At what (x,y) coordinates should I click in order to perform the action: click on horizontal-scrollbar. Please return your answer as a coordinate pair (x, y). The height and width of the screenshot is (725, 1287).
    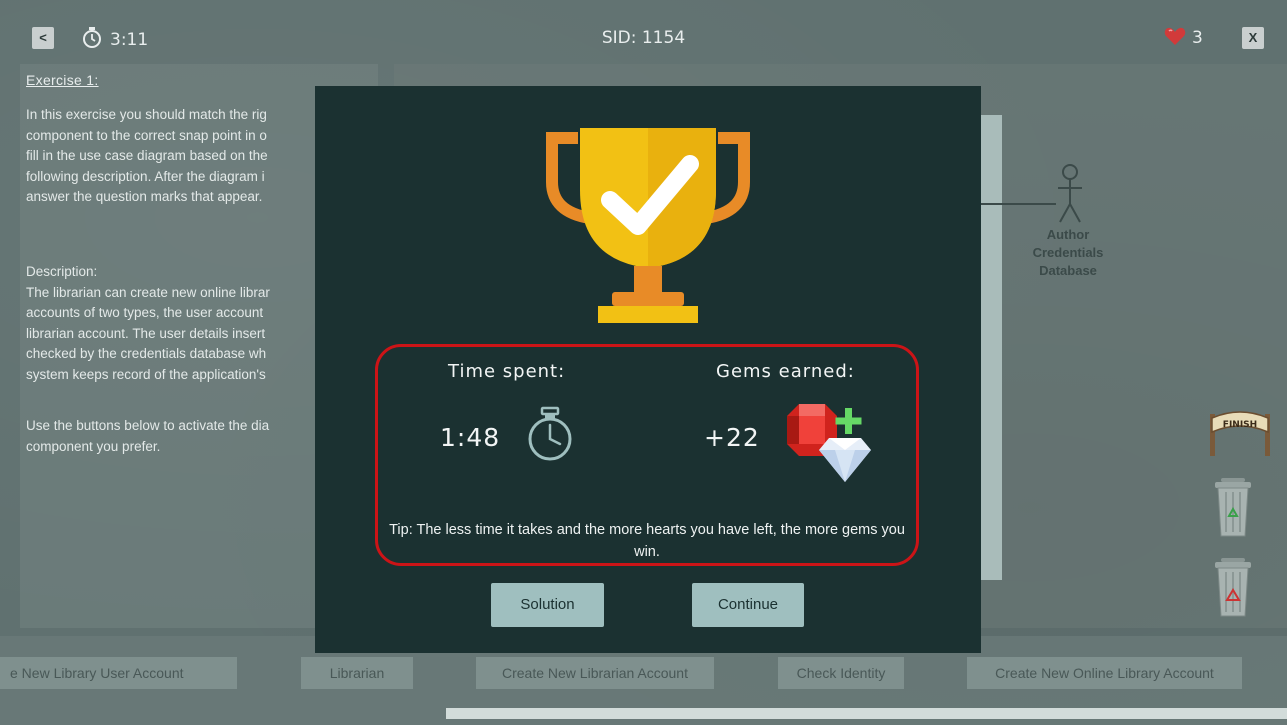
    Looking at the image, I should click on (866, 713).